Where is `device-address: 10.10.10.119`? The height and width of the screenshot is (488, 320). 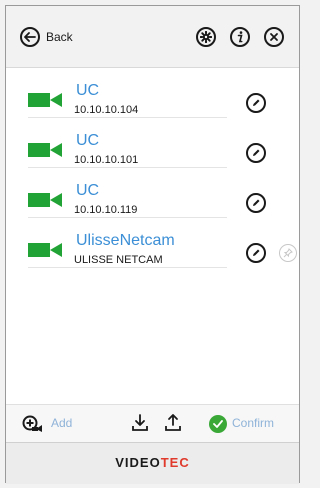
device-address: 10.10.10.119 is located at coordinates (106, 210).